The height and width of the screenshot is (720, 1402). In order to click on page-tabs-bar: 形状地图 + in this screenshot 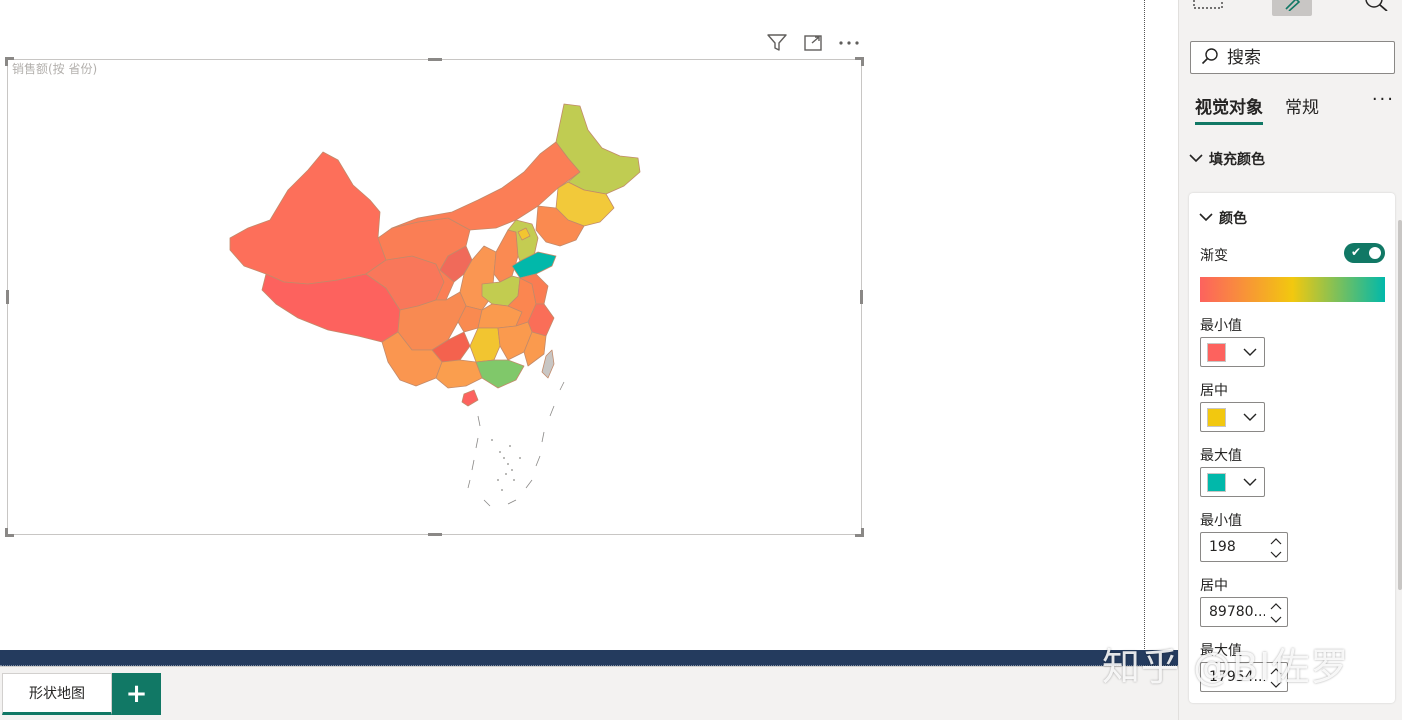, I will do `click(589, 693)`.